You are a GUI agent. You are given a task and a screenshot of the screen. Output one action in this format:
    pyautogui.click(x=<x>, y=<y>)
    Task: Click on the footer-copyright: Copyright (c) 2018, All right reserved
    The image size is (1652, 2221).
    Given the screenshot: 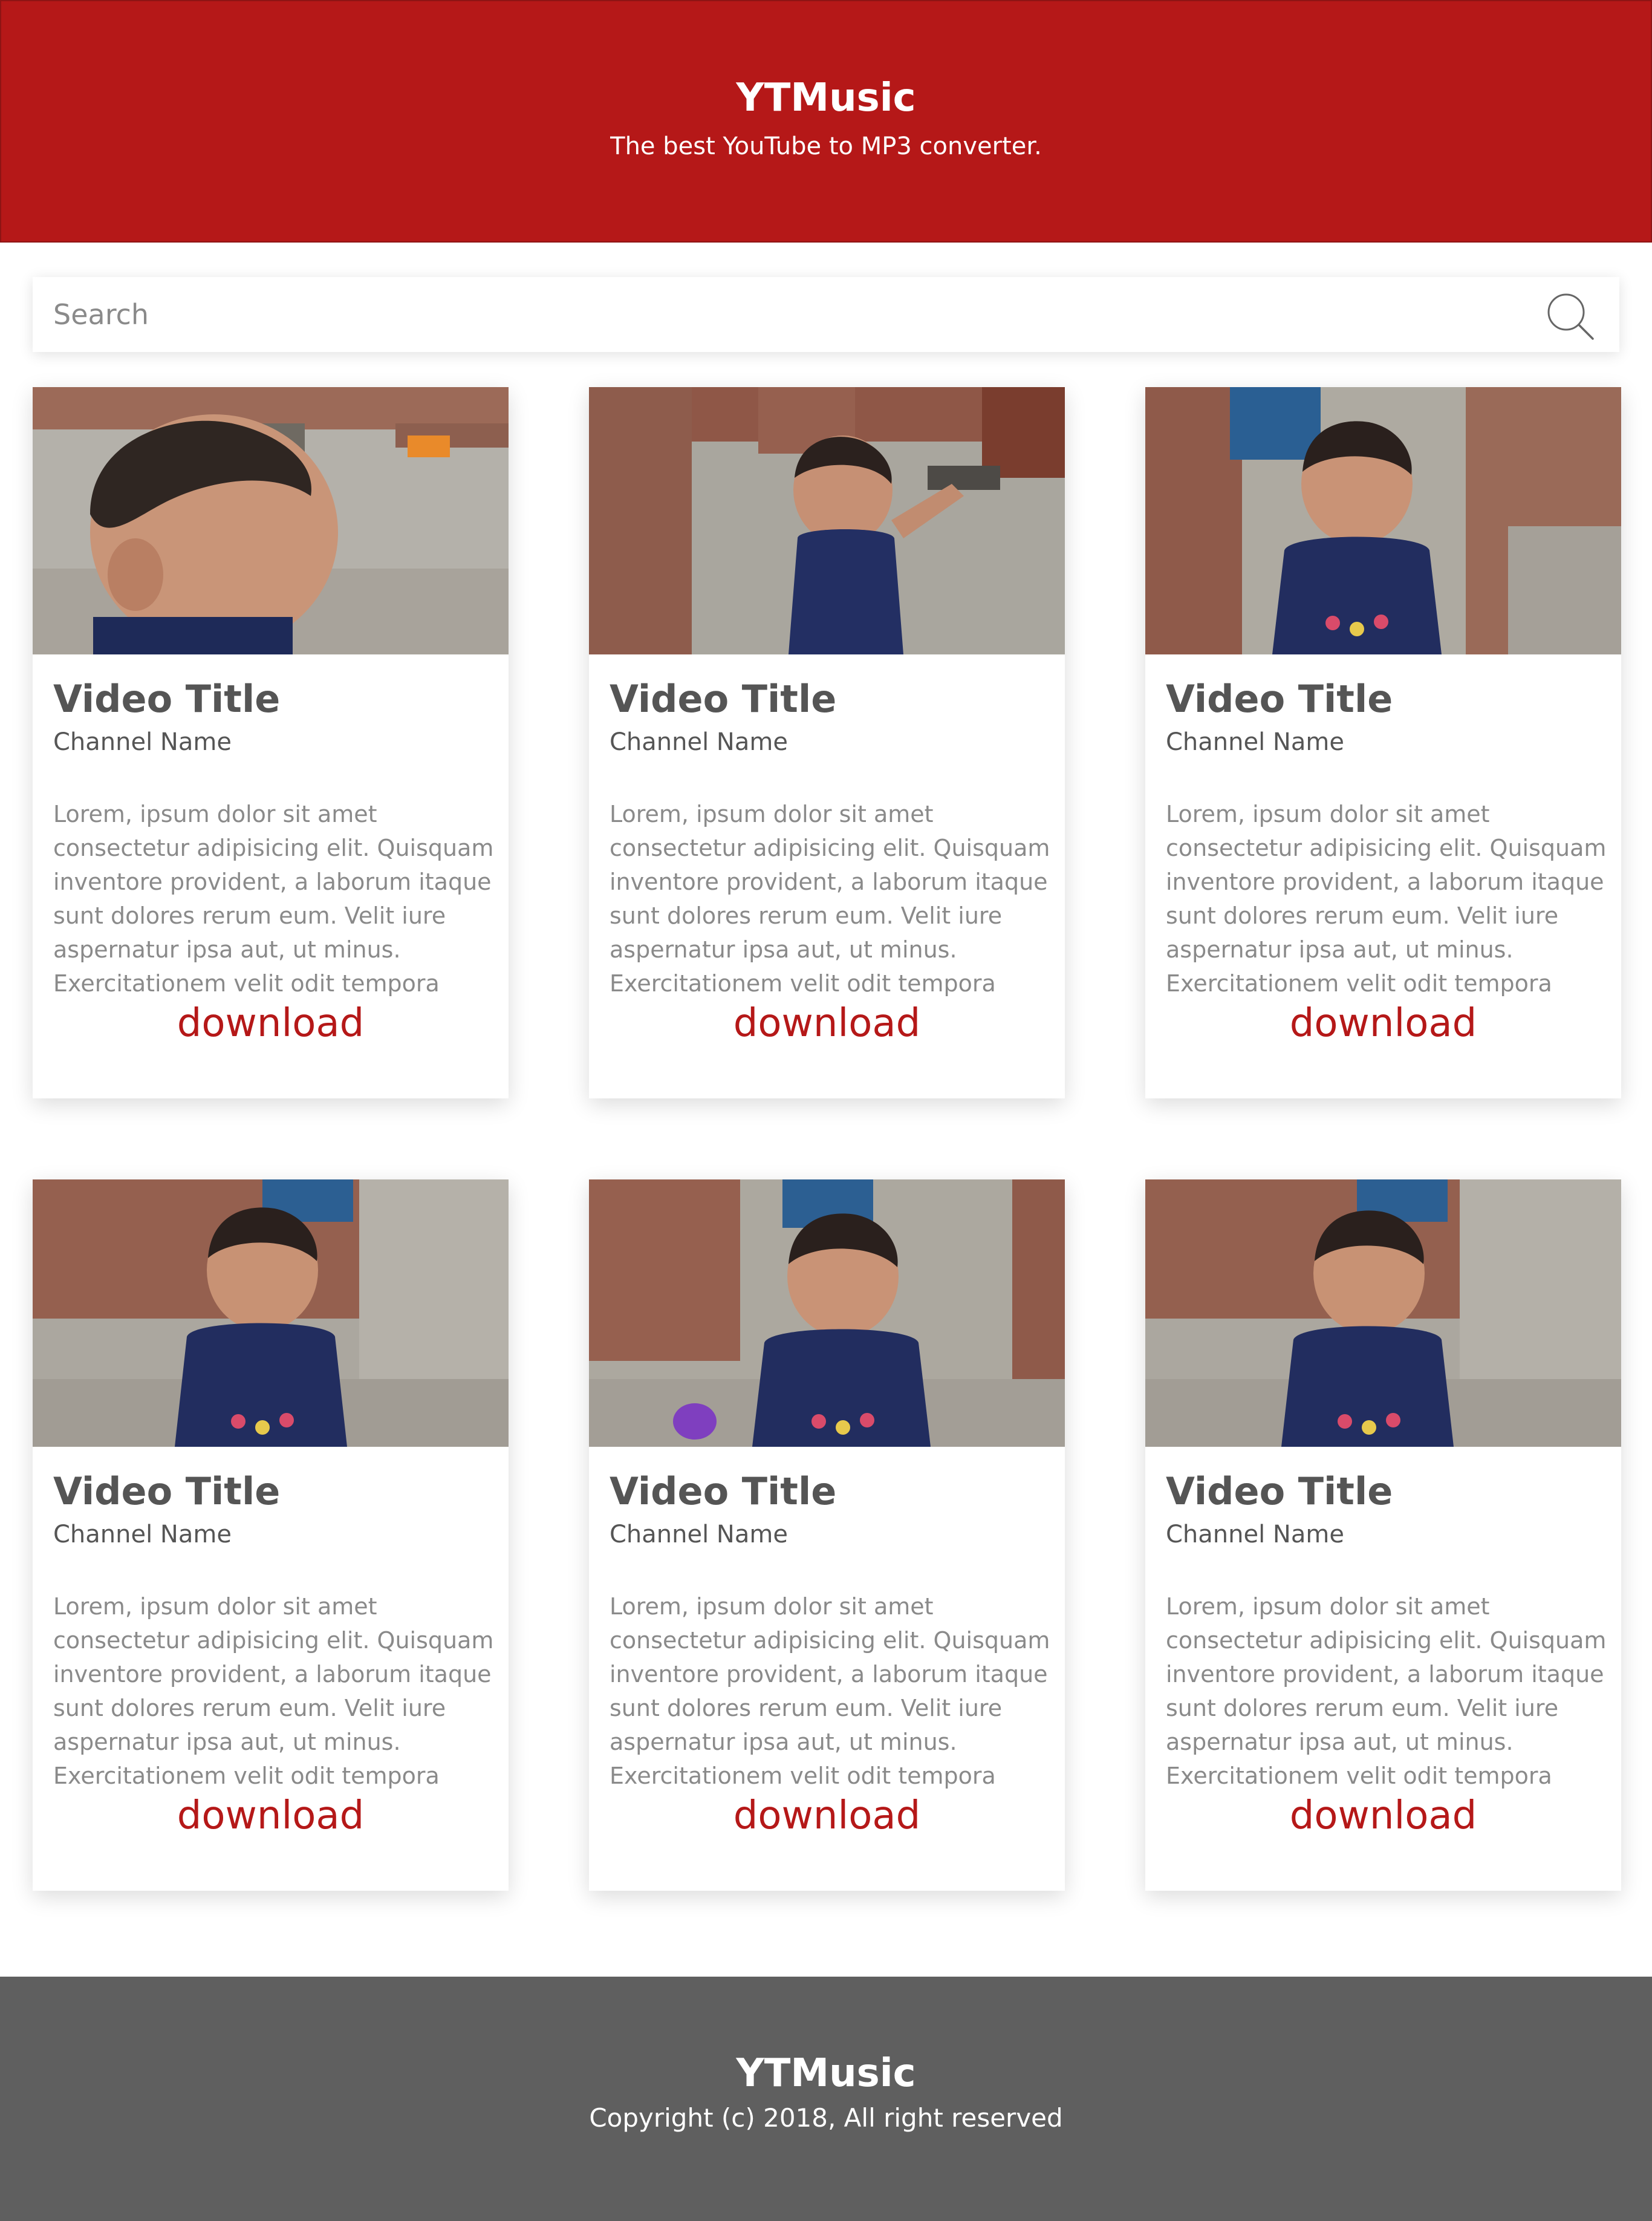 What is the action you would take?
    pyautogui.click(x=826, y=2118)
    